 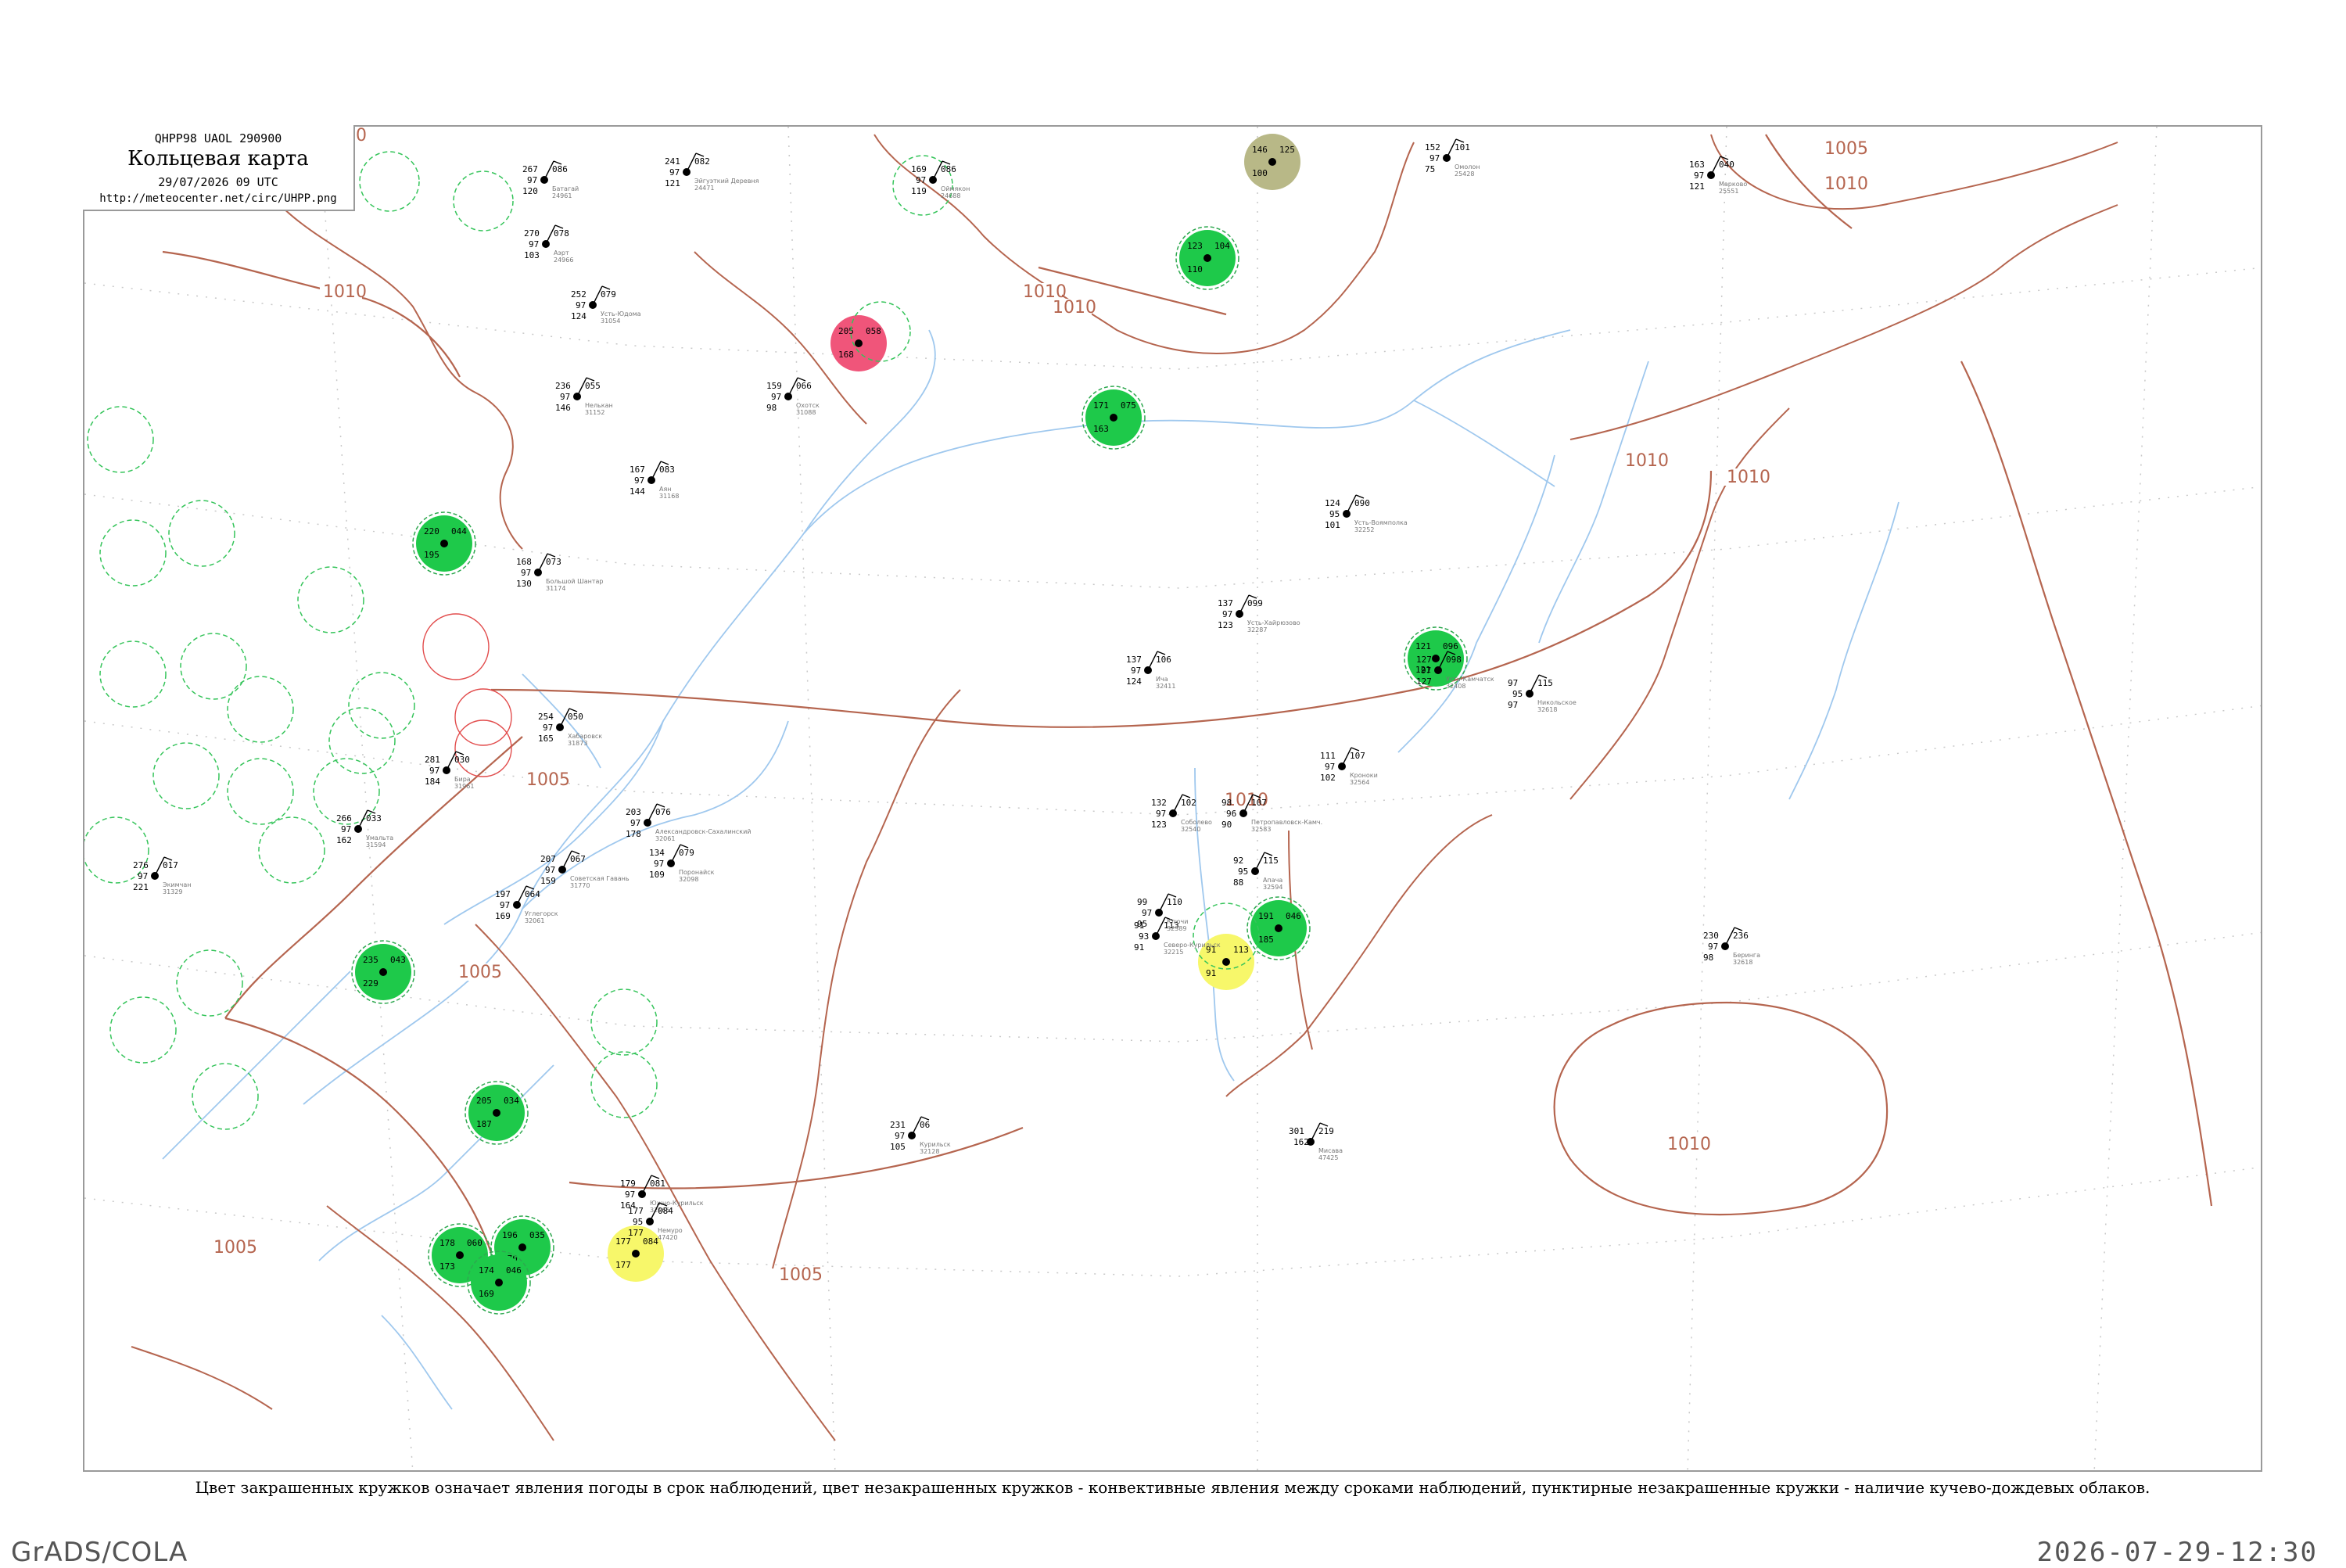 I want to click on station: 267 086 97120 Батагай24961, so click(x=551, y=179).